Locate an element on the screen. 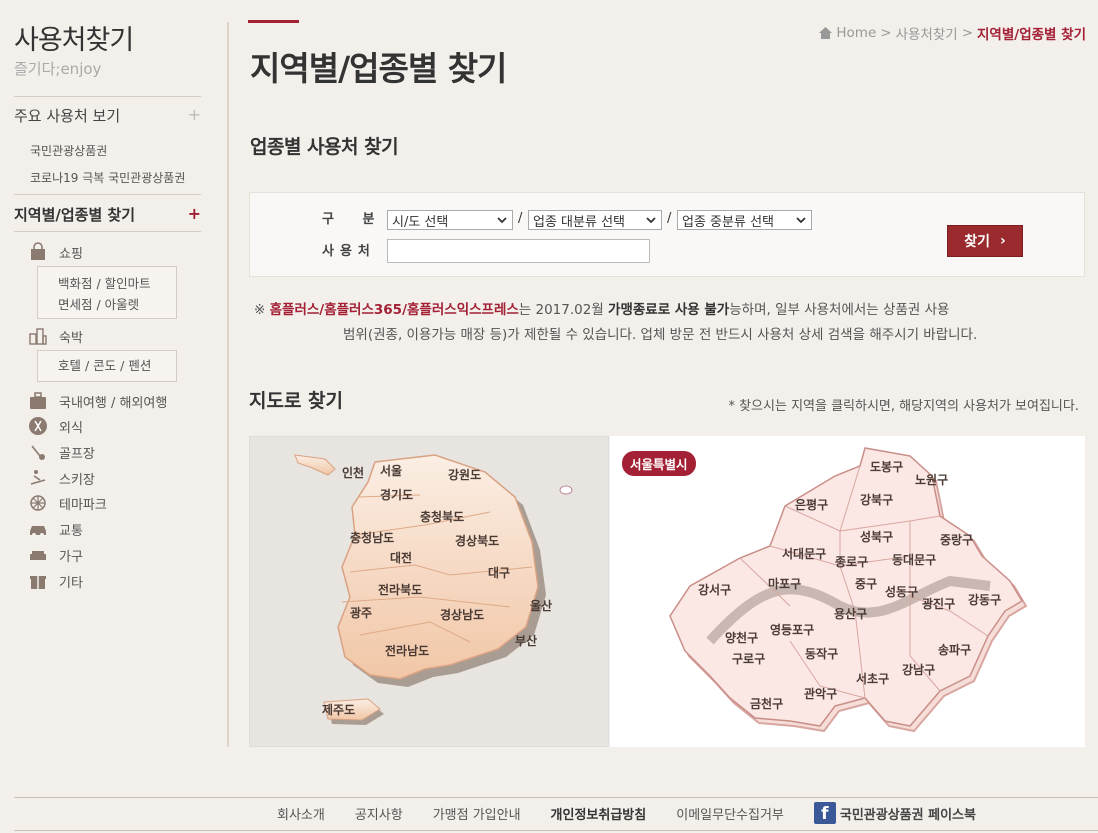 Image resolution: width=1098 pixels, height=833 pixels. province-label: 충청남도 is located at coordinates (372, 537).